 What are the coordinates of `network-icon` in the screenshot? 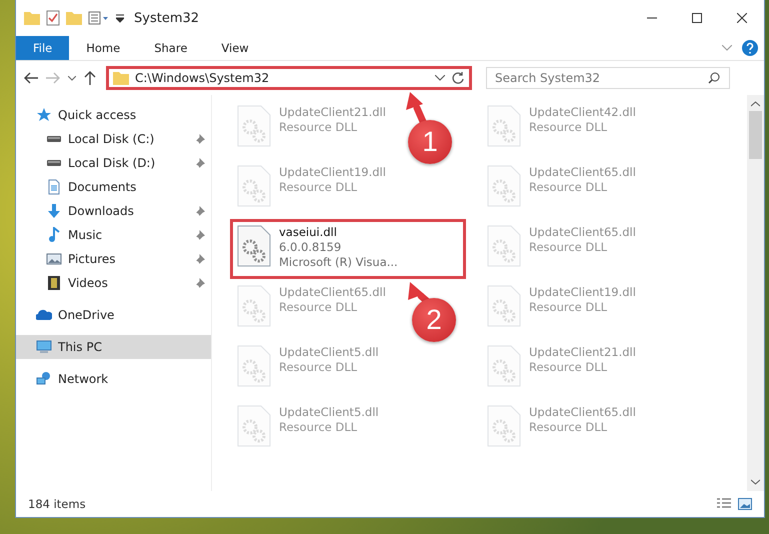 It's located at (44, 379).